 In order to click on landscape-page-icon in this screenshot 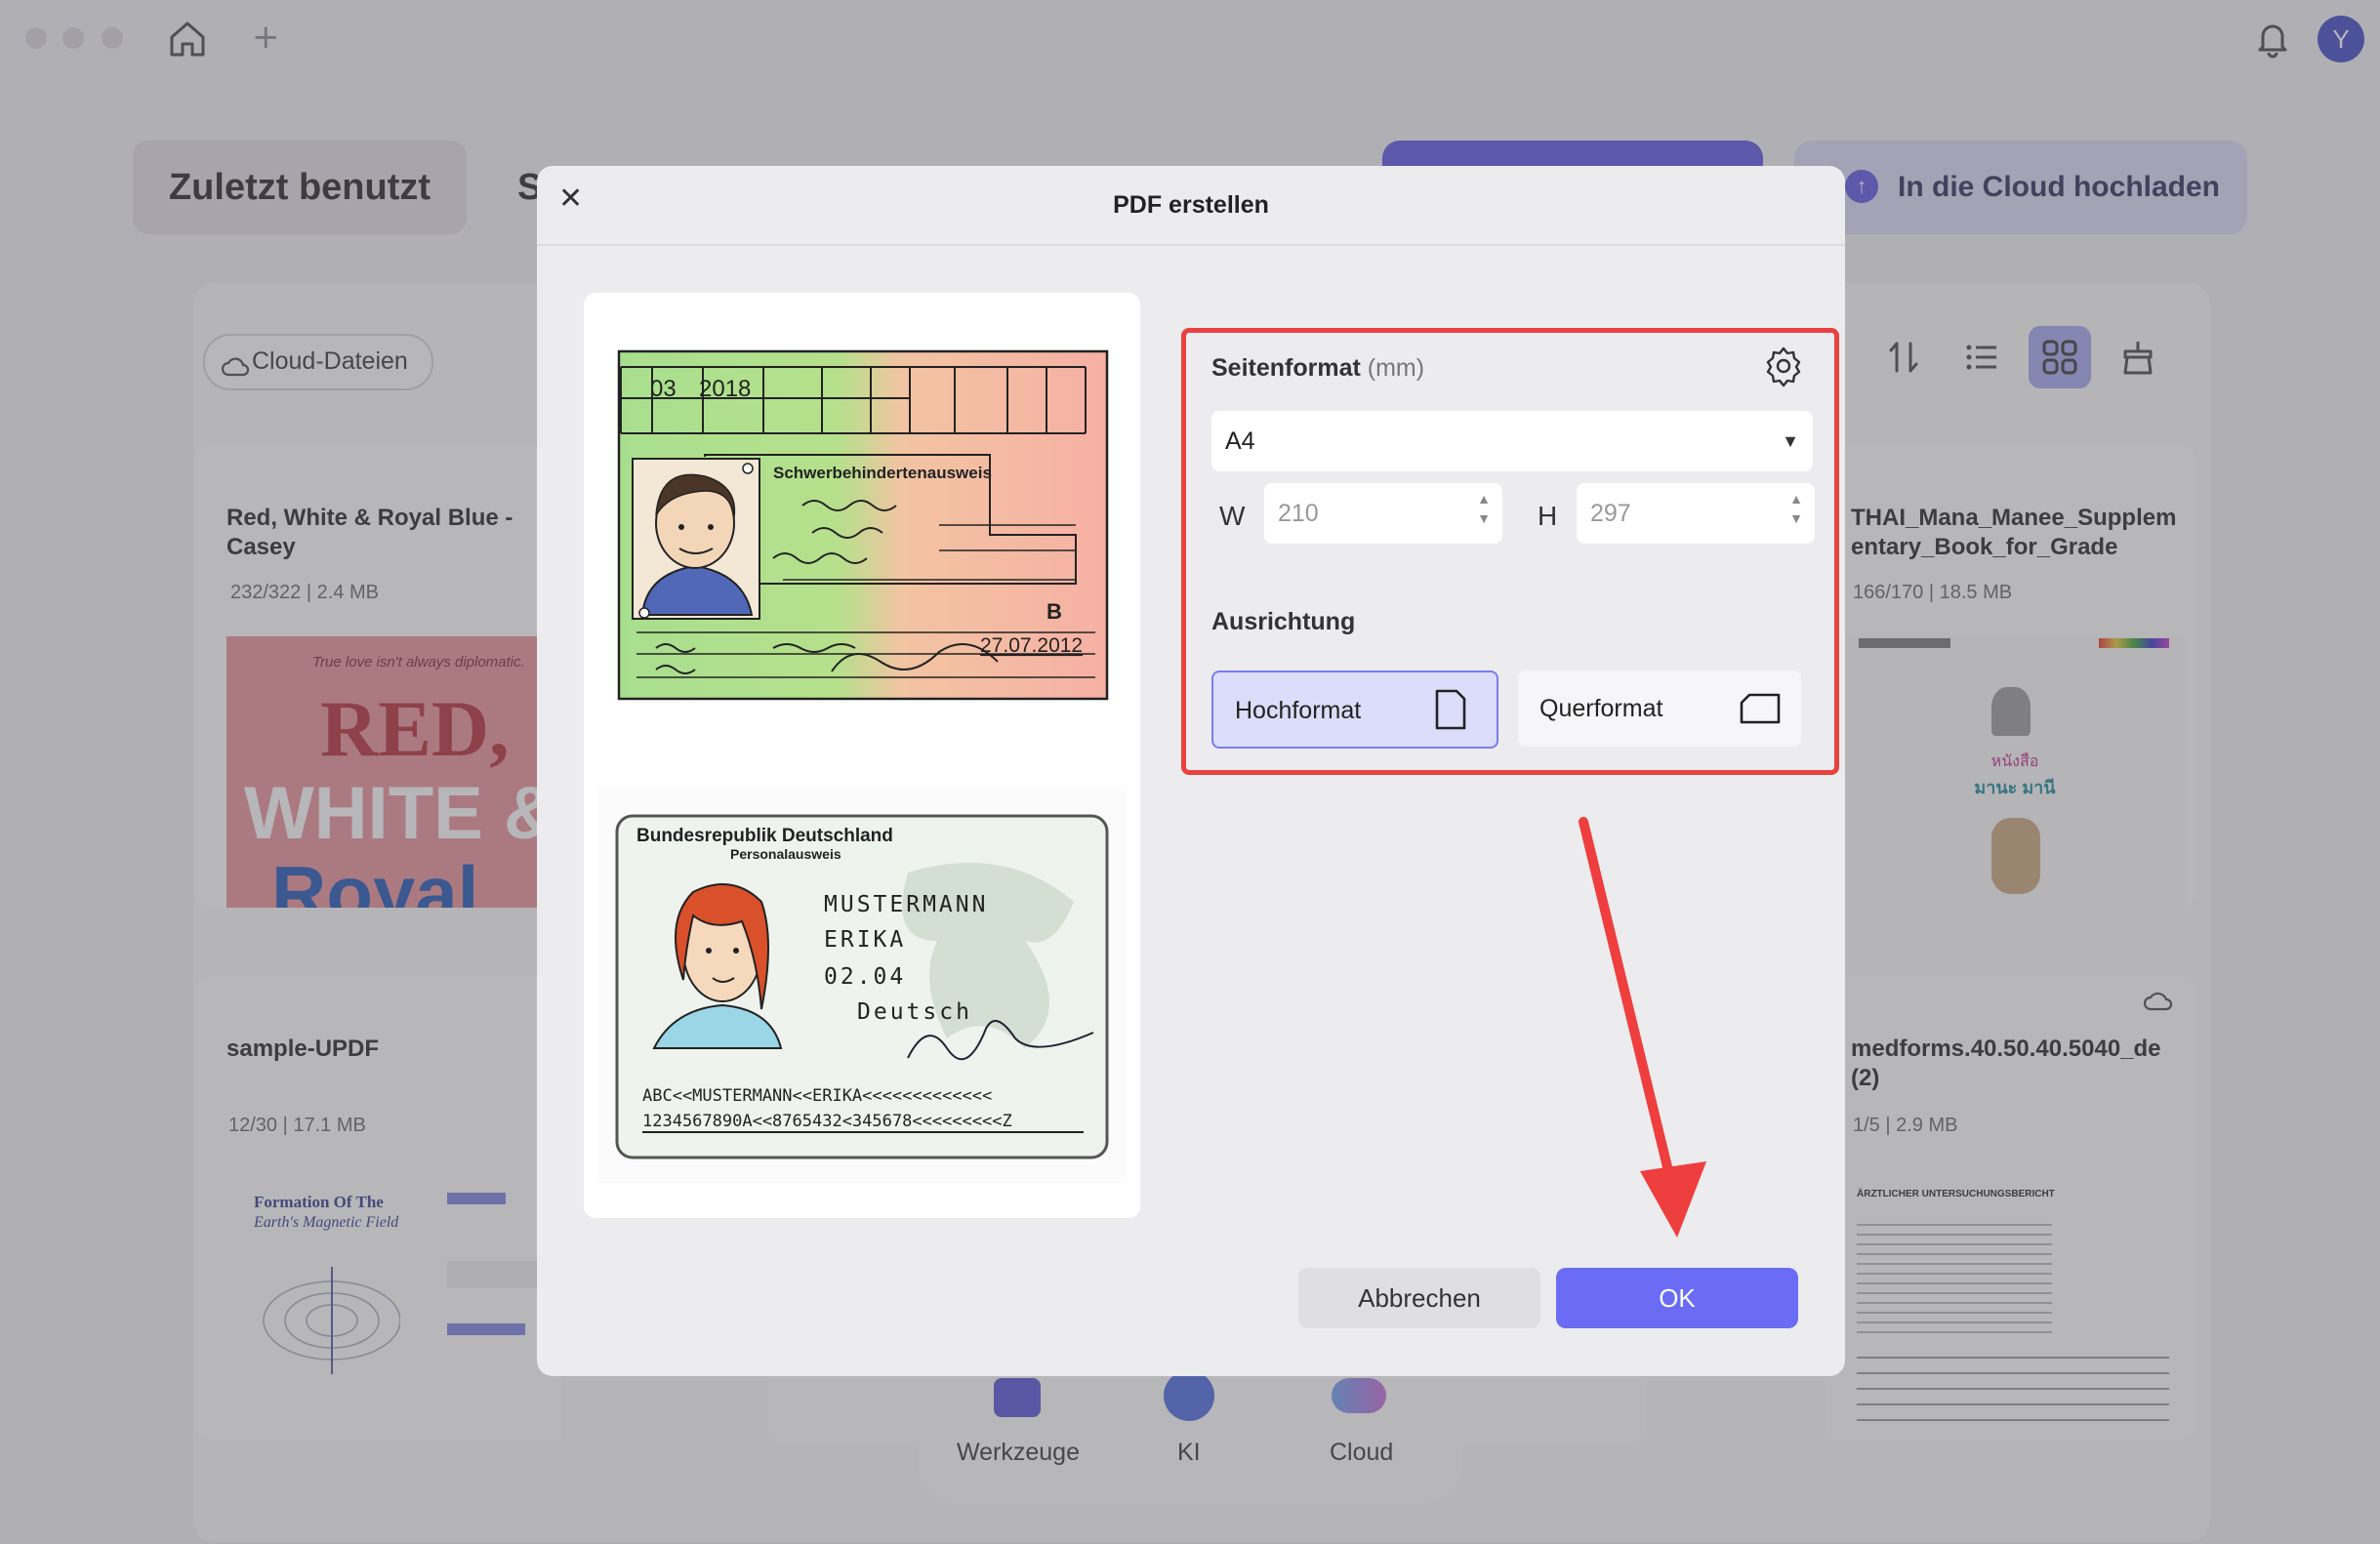, I will do `click(1760, 708)`.